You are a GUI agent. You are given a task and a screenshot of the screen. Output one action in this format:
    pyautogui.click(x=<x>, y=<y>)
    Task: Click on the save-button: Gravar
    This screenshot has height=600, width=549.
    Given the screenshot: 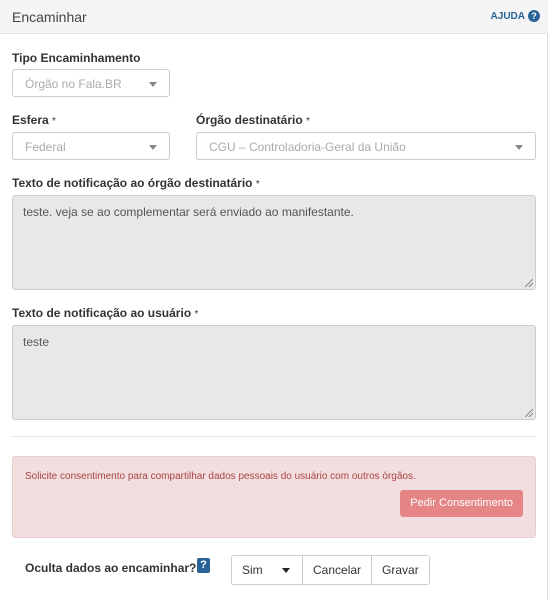 What is the action you would take?
    pyautogui.click(x=400, y=570)
    